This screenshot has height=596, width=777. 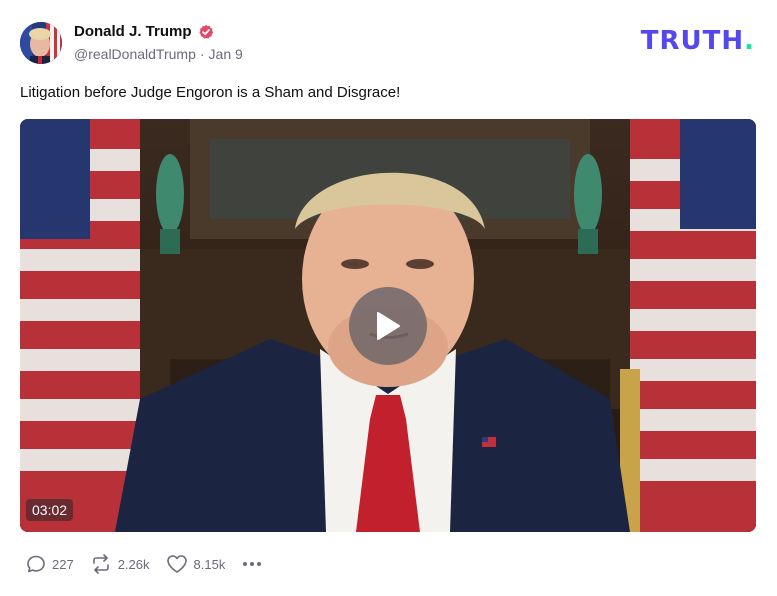 What do you see at coordinates (135, 54) in the screenshot?
I see `author-handle: @realDonaldTrump` at bounding box center [135, 54].